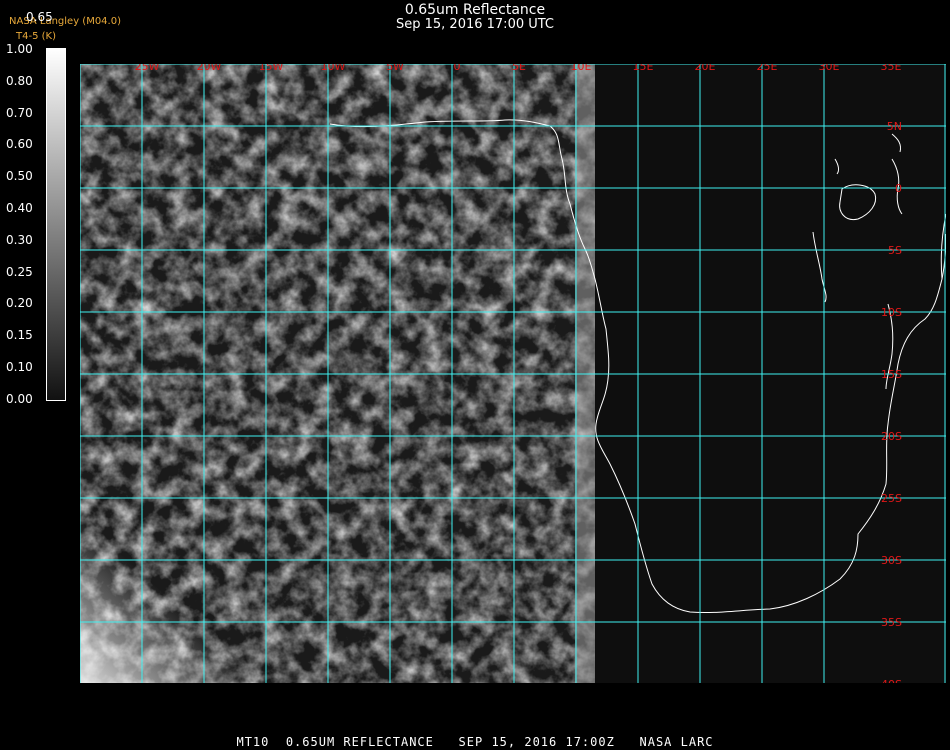  What do you see at coordinates (829, 68) in the screenshot?
I see `lon-label: 30E` at bounding box center [829, 68].